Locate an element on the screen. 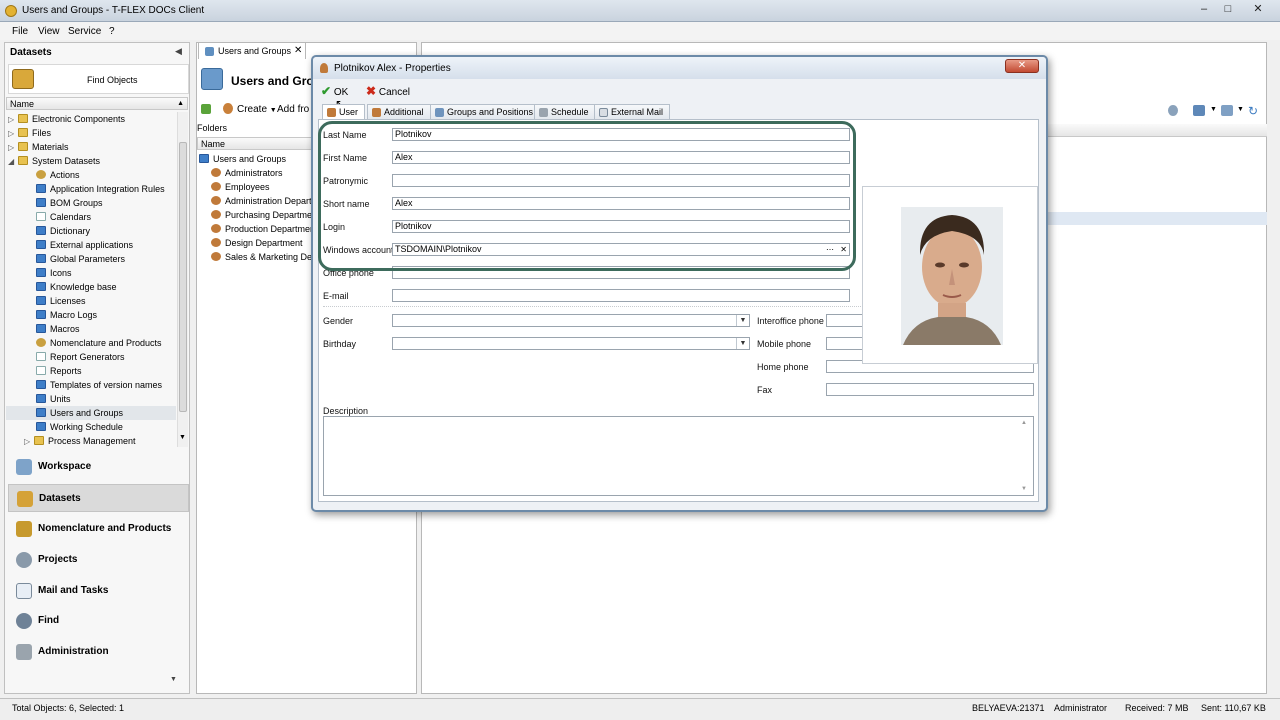 The image size is (1280, 720). sort-arrow-icon: ▲ is located at coordinates (180, 103).